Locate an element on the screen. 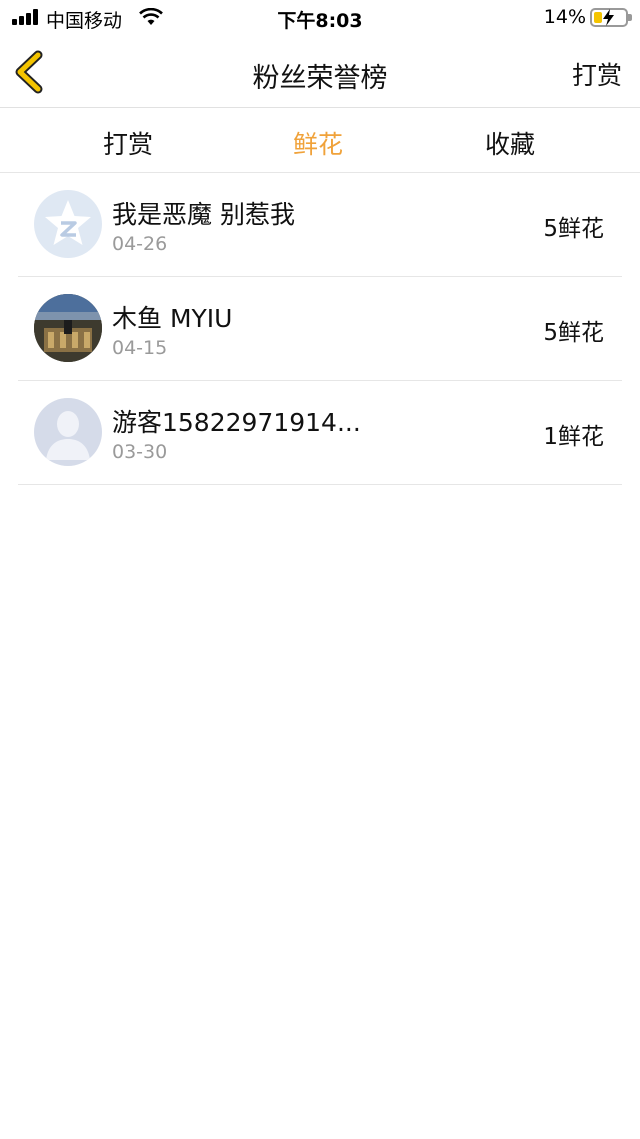 The height and width of the screenshot is (1139, 640). tab-bar: 打赏 鲜花 收藏 is located at coordinates (320, 141).